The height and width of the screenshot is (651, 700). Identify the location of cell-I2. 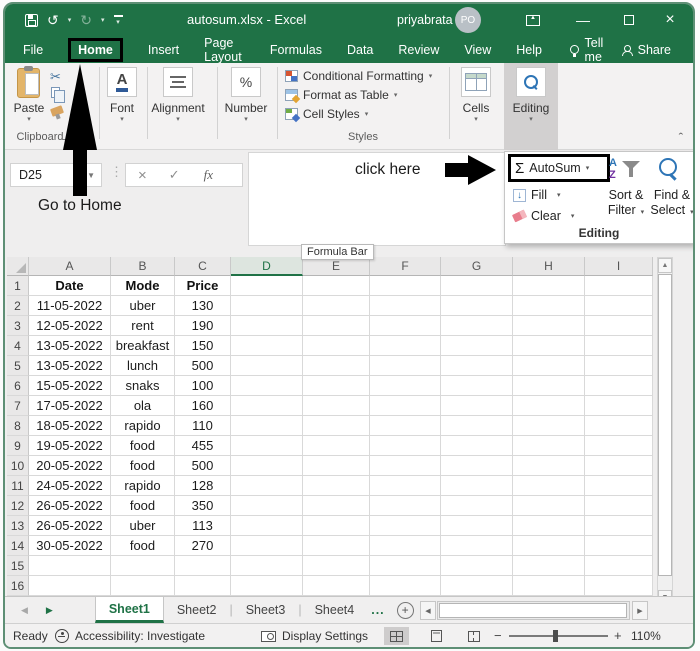
(619, 306).